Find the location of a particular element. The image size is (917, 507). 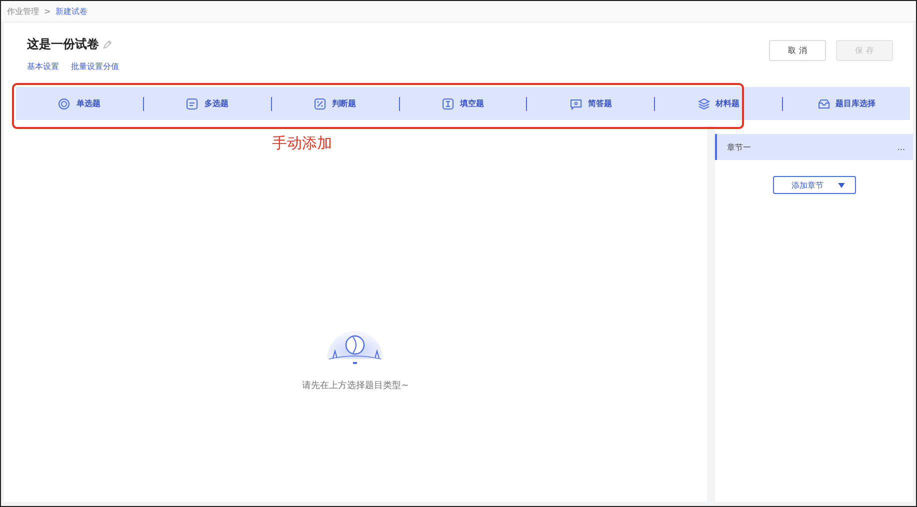

question-type-button: 单选题 is located at coordinates (79, 104).